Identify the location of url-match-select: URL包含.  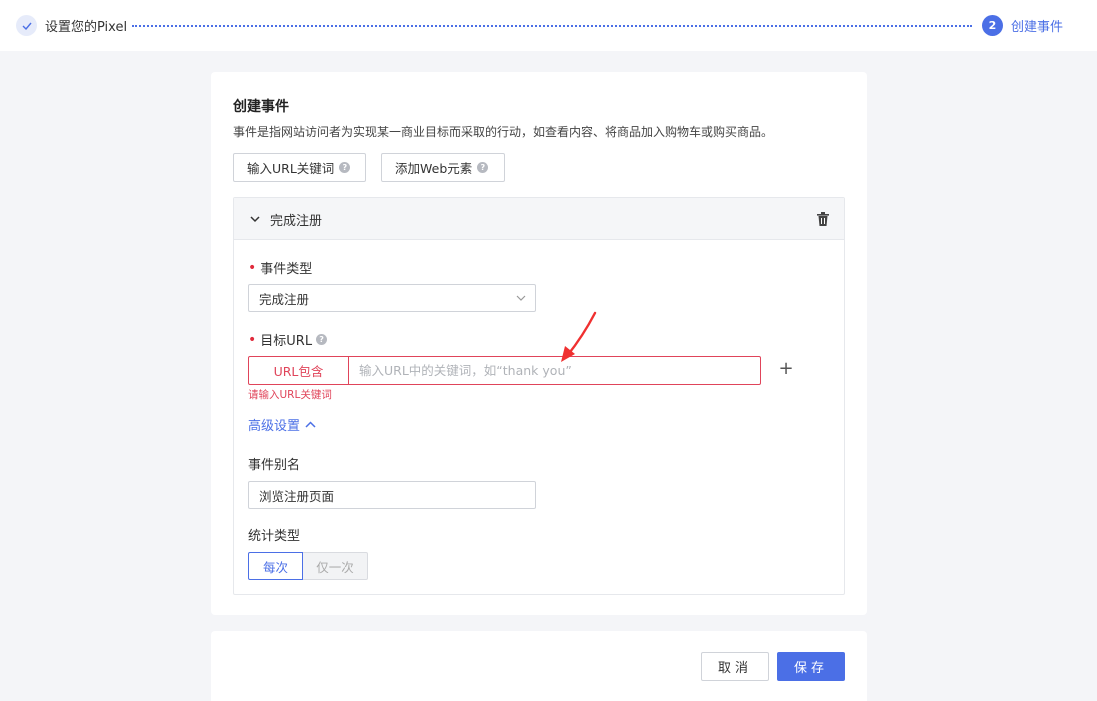
(299, 370).